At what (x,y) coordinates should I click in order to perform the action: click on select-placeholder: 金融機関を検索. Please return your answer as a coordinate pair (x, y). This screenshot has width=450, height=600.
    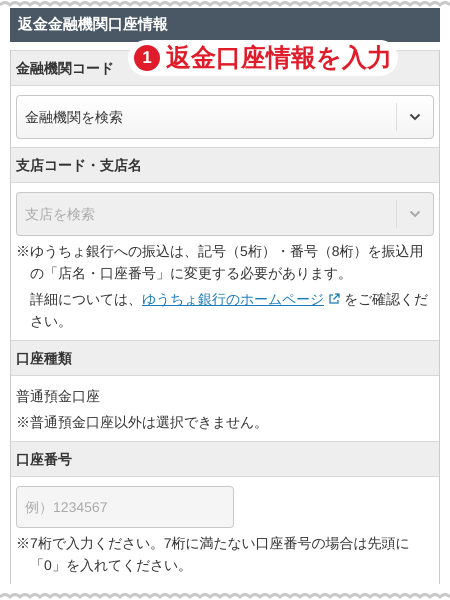
    Looking at the image, I should click on (74, 117).